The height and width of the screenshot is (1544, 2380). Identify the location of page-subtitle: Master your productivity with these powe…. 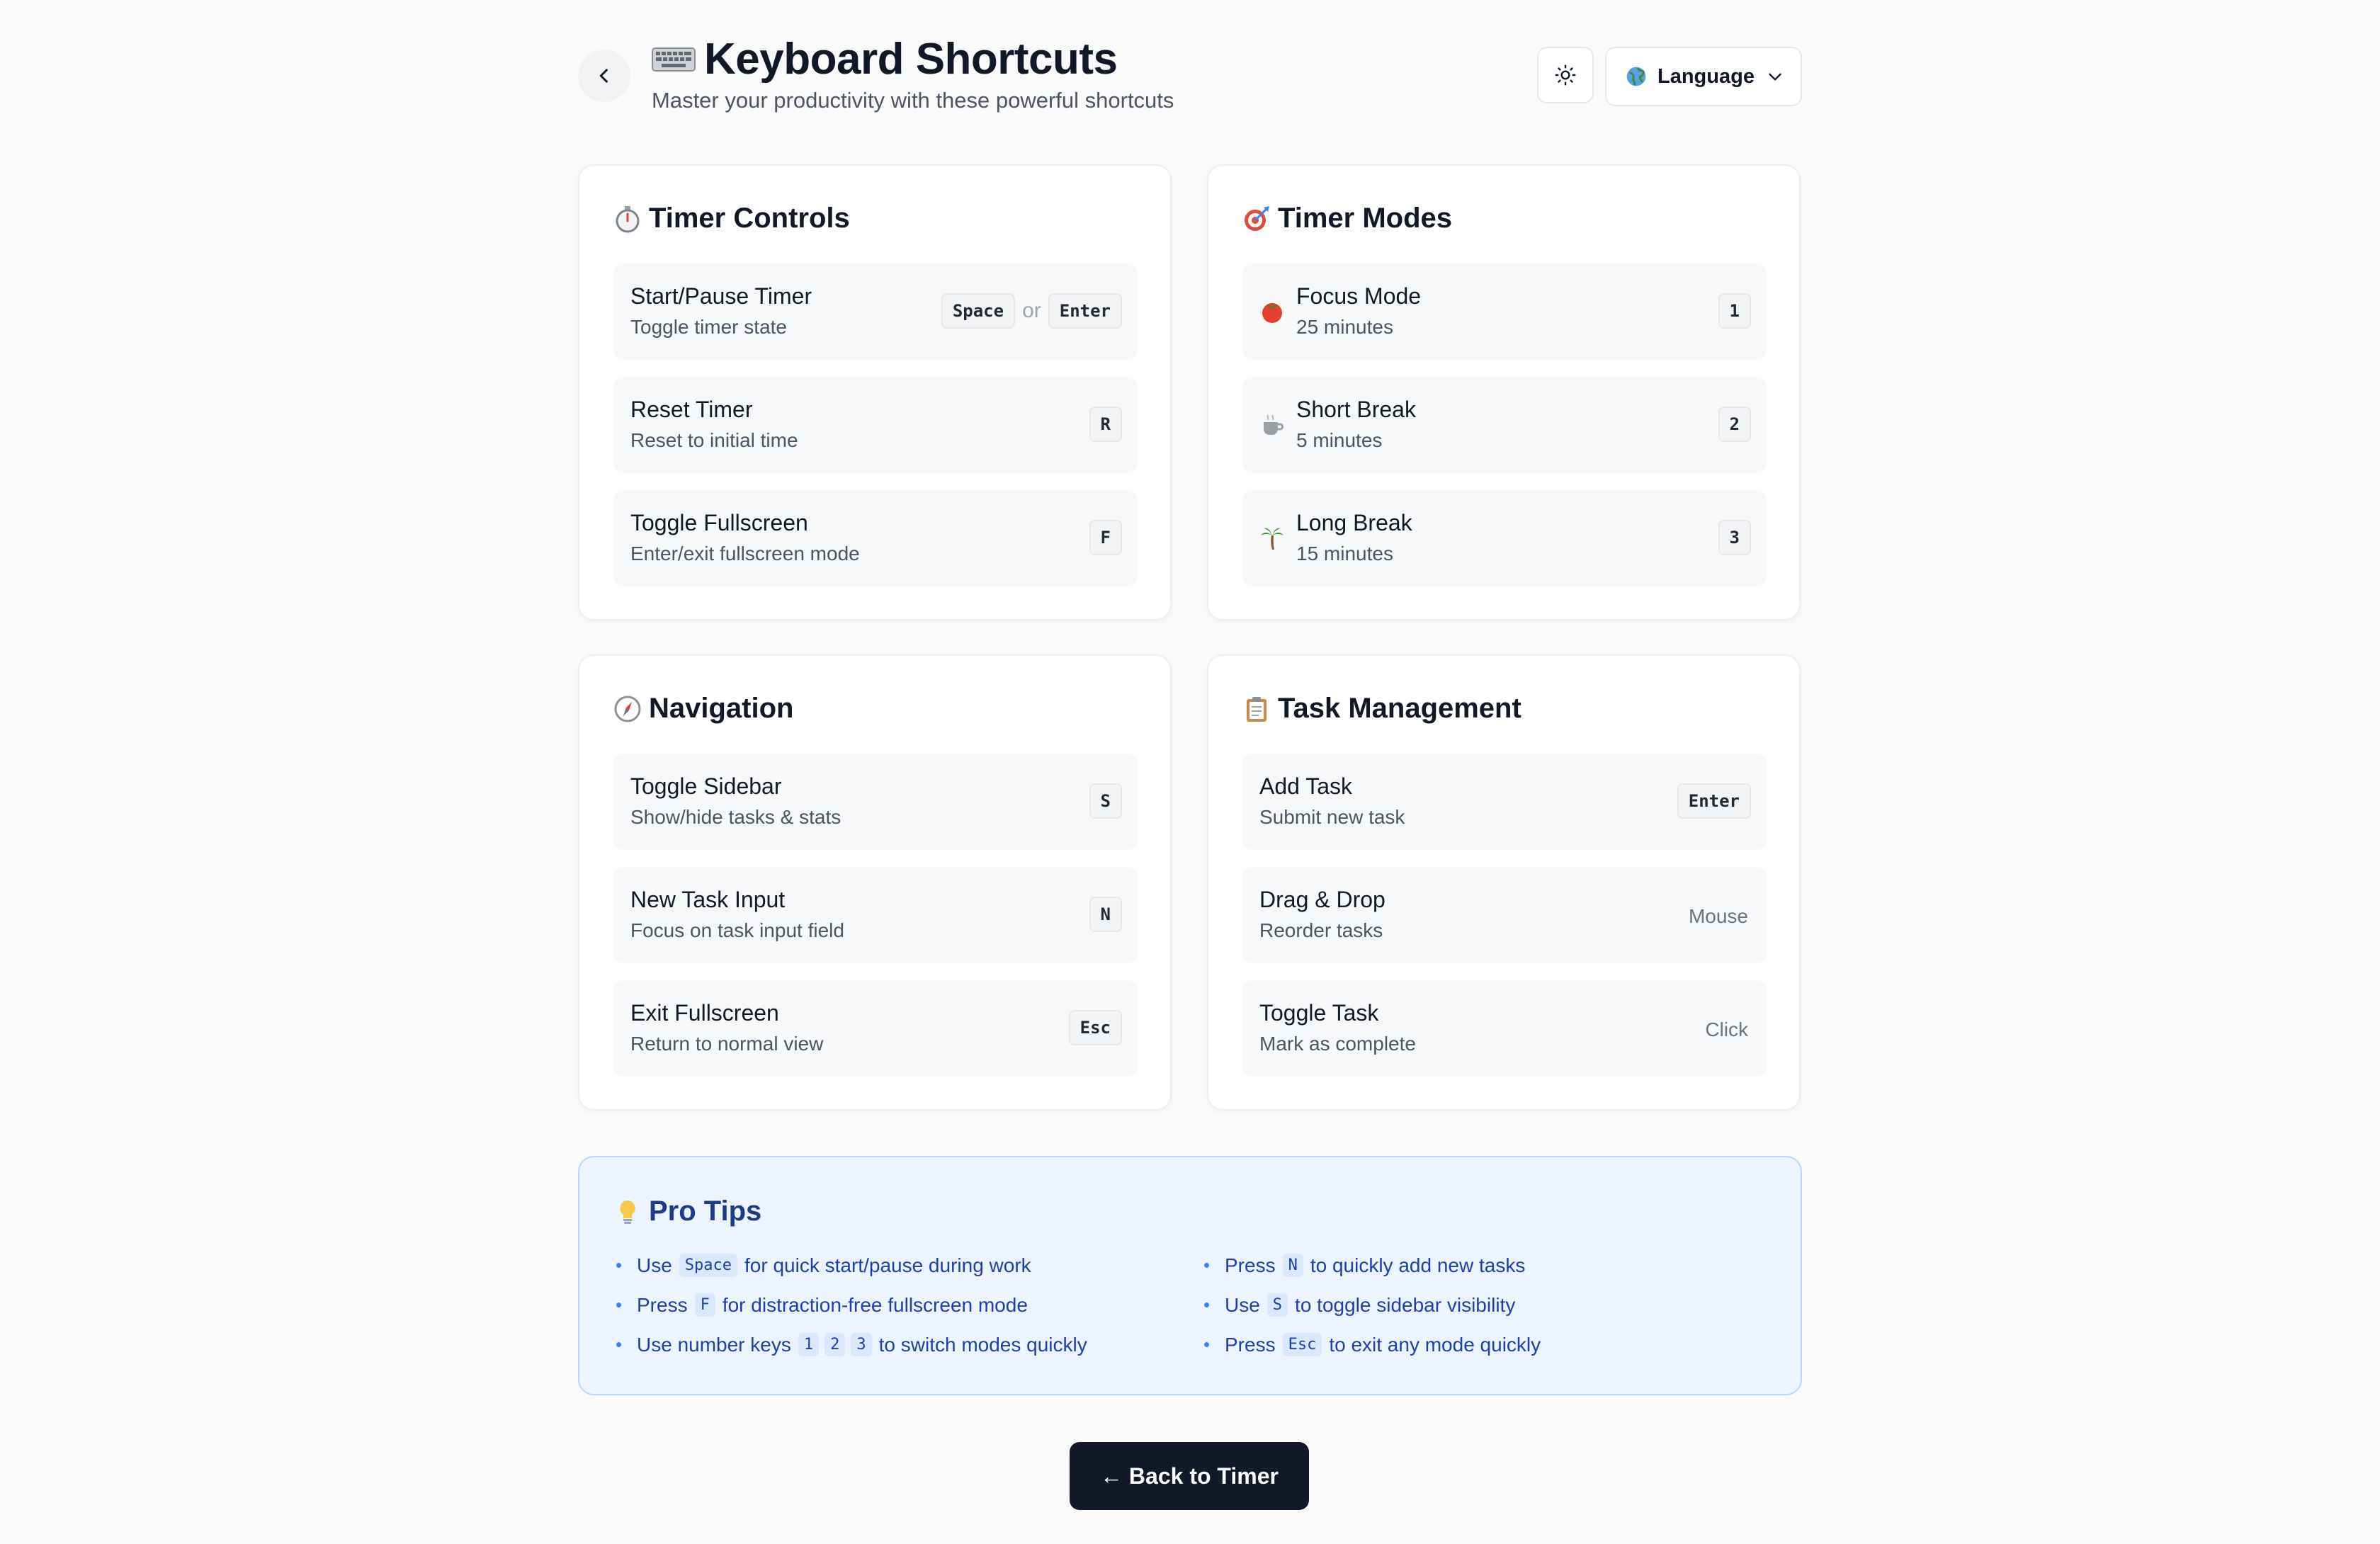
(913, 100).